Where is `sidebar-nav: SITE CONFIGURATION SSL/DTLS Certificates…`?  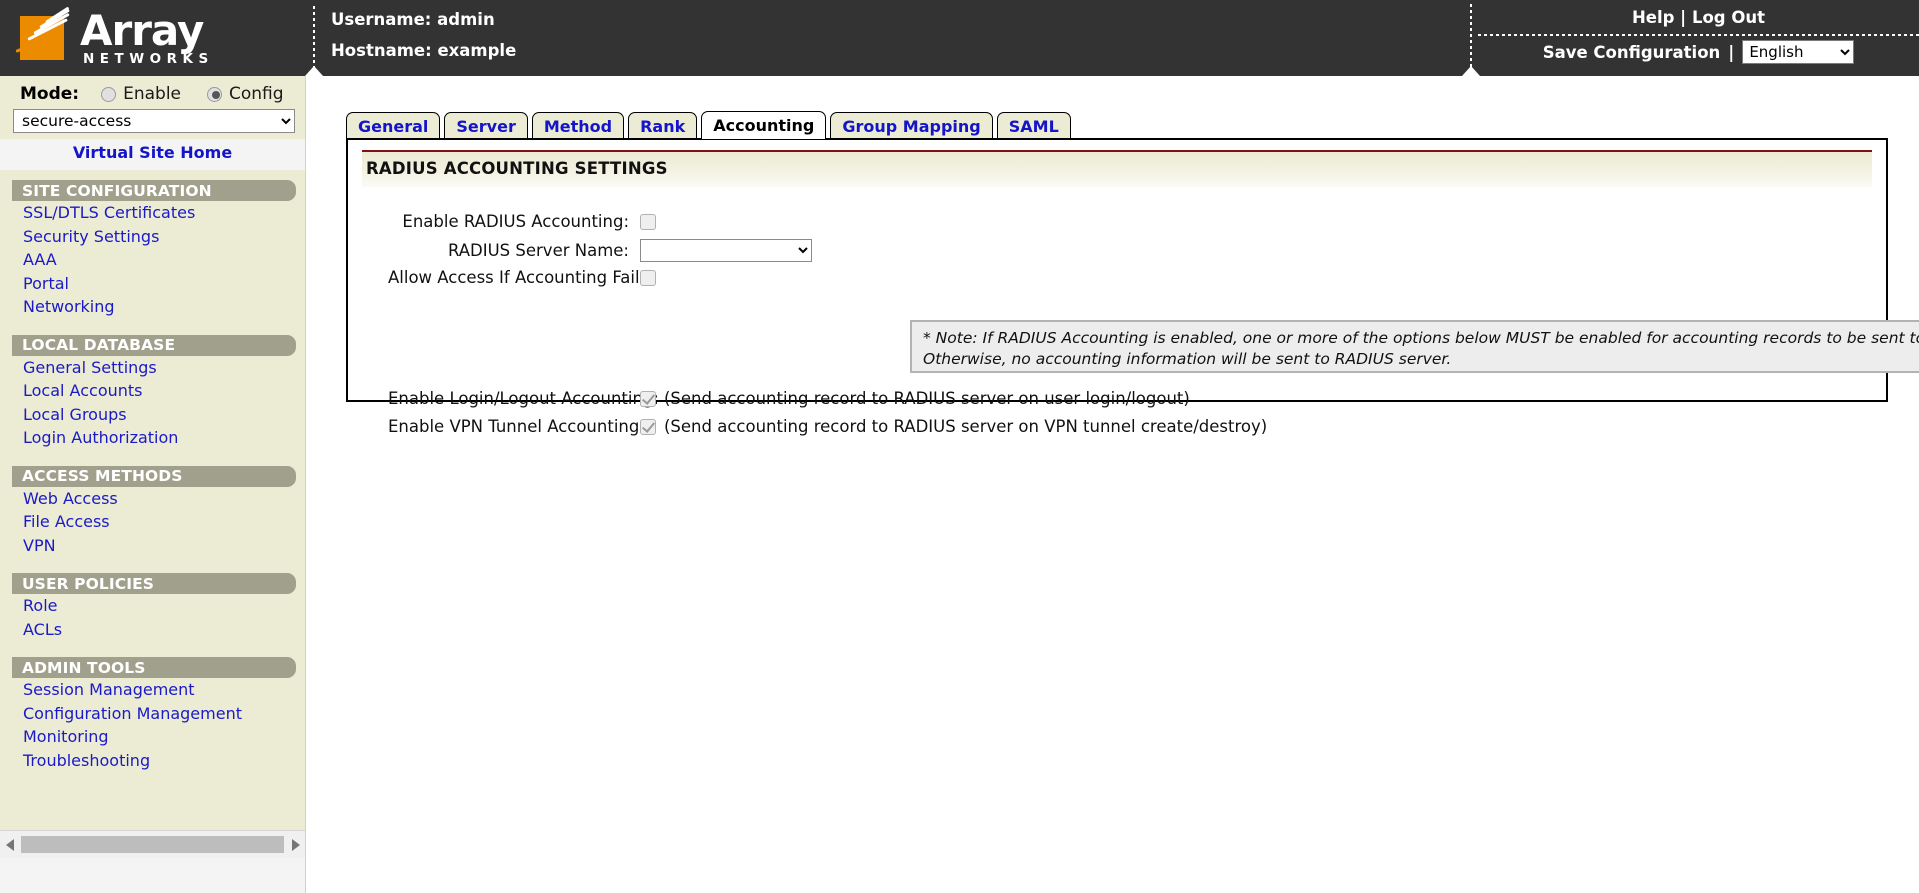
sidebar-nav: SITE CONFIGURATION SSL/DTLS Certificates… is located at coordinates (152, 500).